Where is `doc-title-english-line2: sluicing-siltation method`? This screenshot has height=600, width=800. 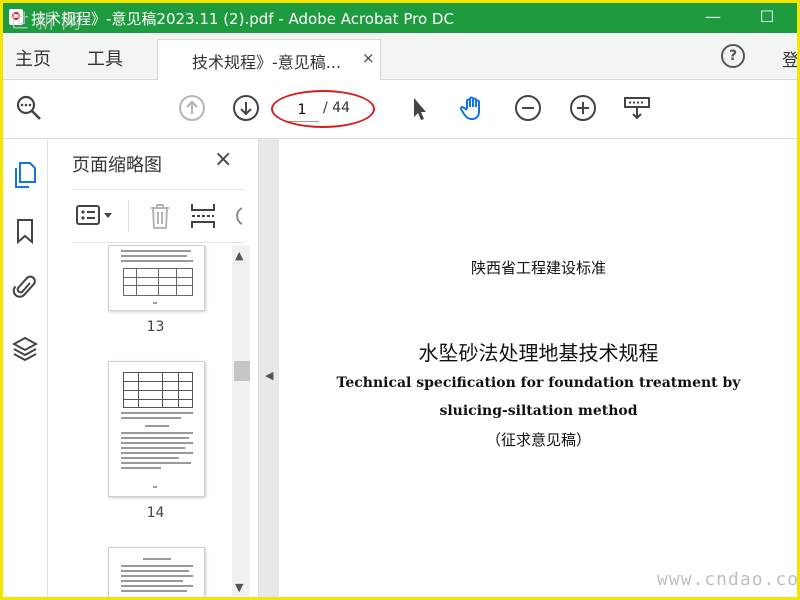
doc-title-english-line2: sluicing-siltation method is located at coordinates (538, 411).